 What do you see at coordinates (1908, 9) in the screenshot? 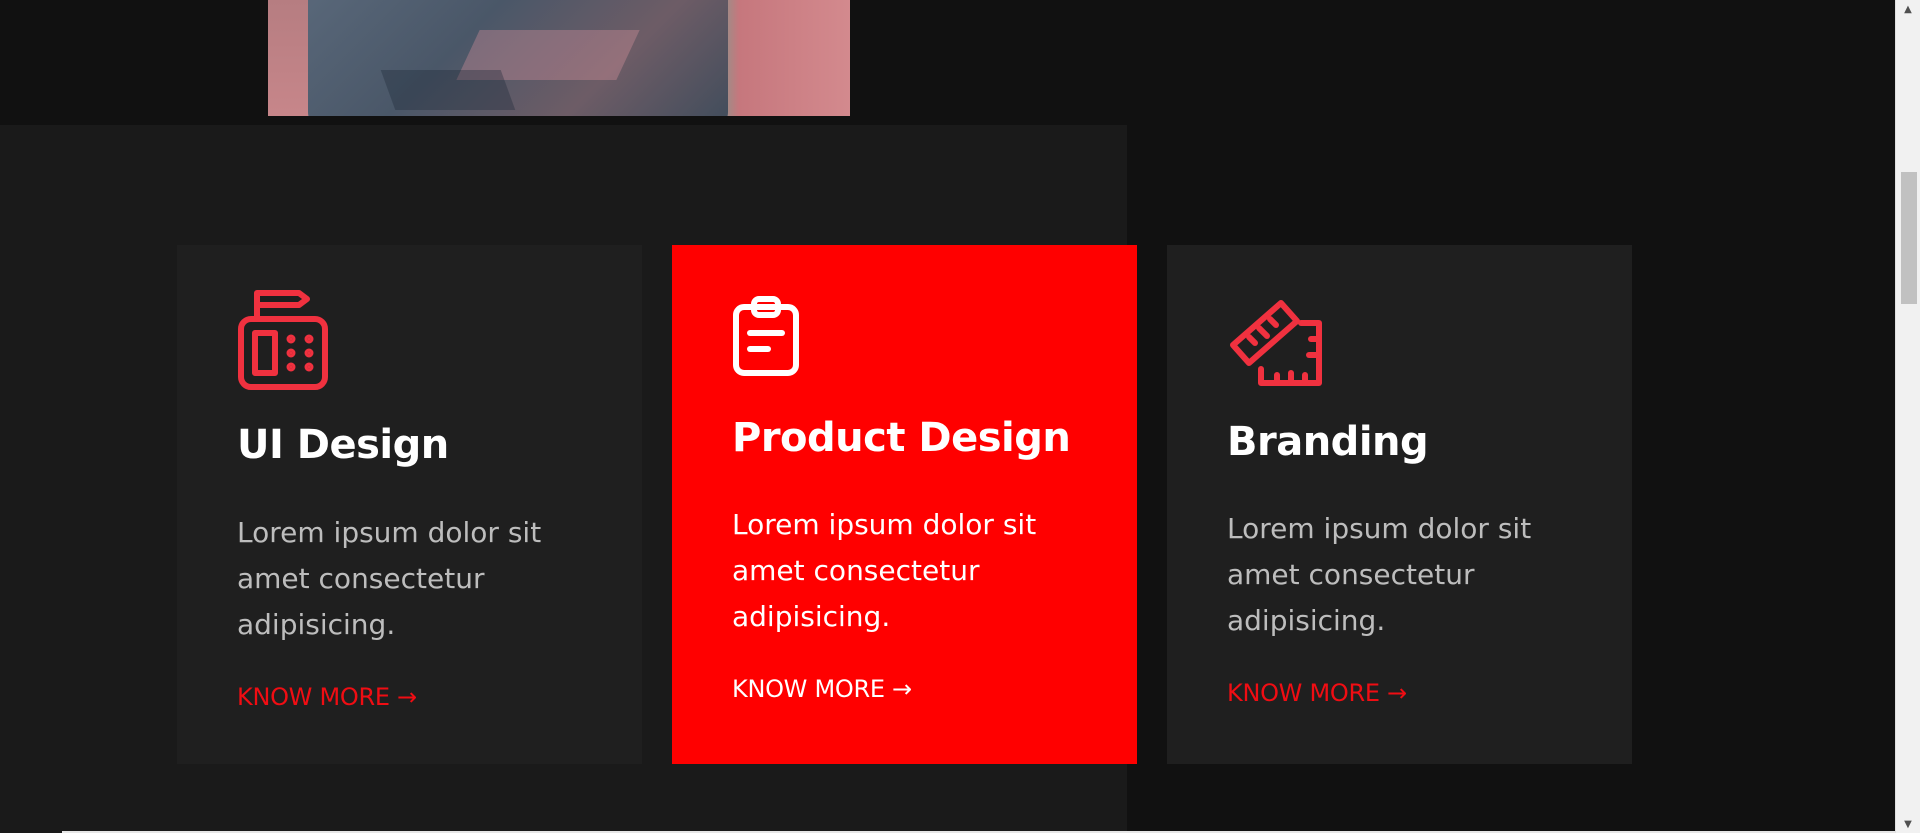
I see `scroll-up-arrow-icon: ▲` at bounding box center [1908, 9].